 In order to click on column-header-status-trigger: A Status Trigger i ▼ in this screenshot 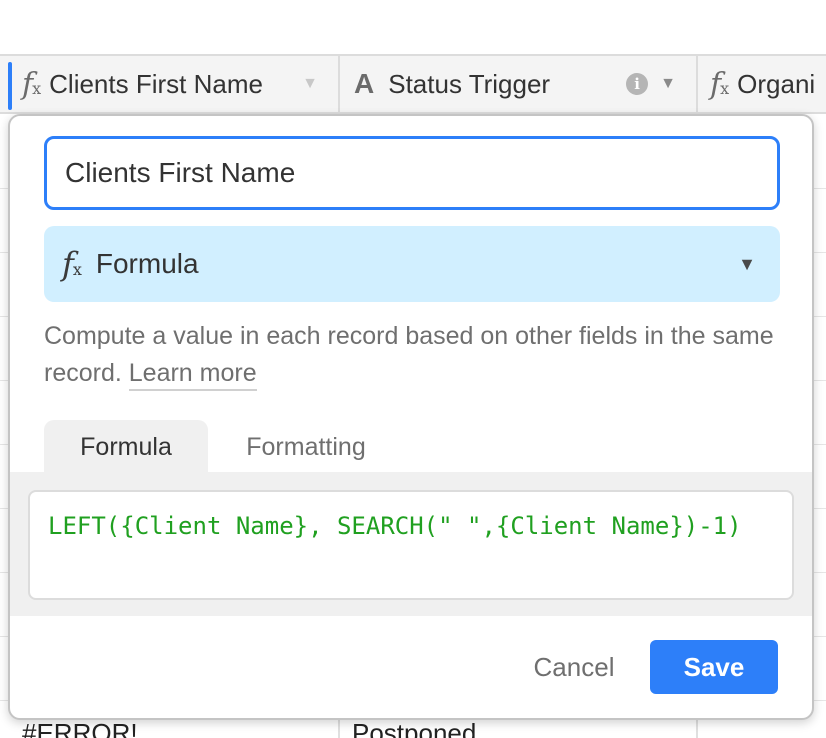, I will do `click(517, 84)`.